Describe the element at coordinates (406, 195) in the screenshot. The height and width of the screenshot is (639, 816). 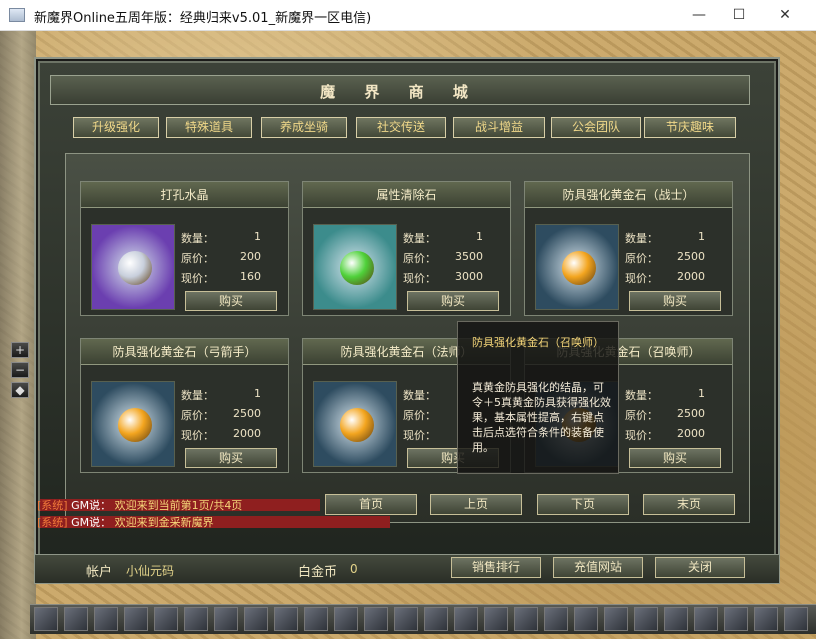
I see `item-name: 属性清除石` at that location.